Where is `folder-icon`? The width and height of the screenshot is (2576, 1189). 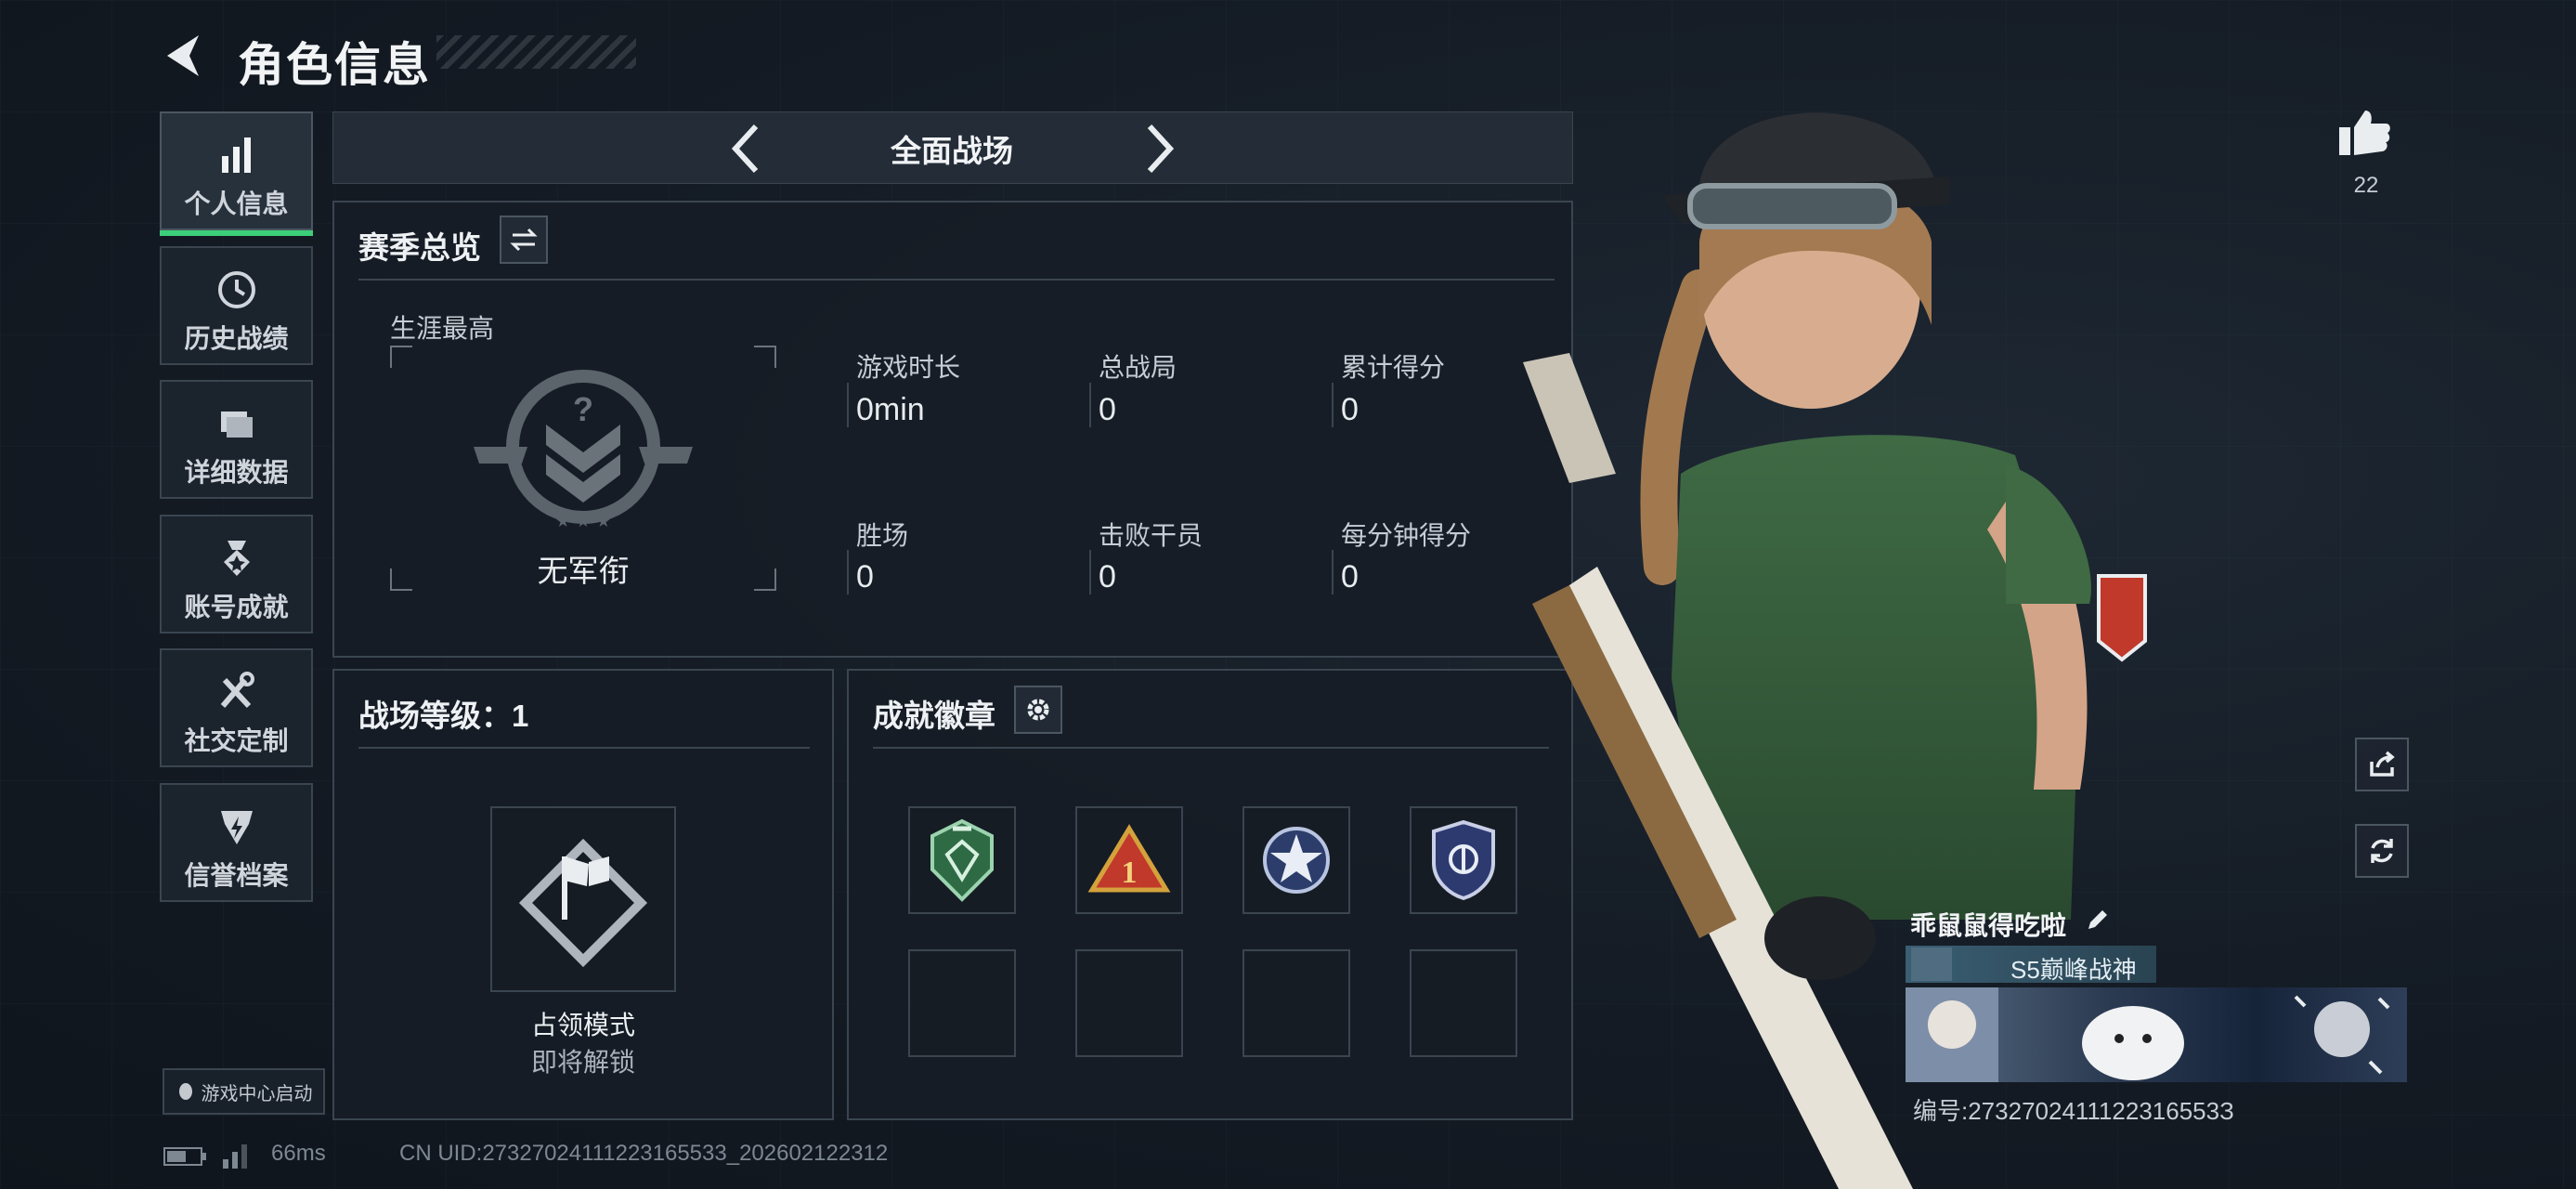 folder-icon is located at coordinates (237, 425).